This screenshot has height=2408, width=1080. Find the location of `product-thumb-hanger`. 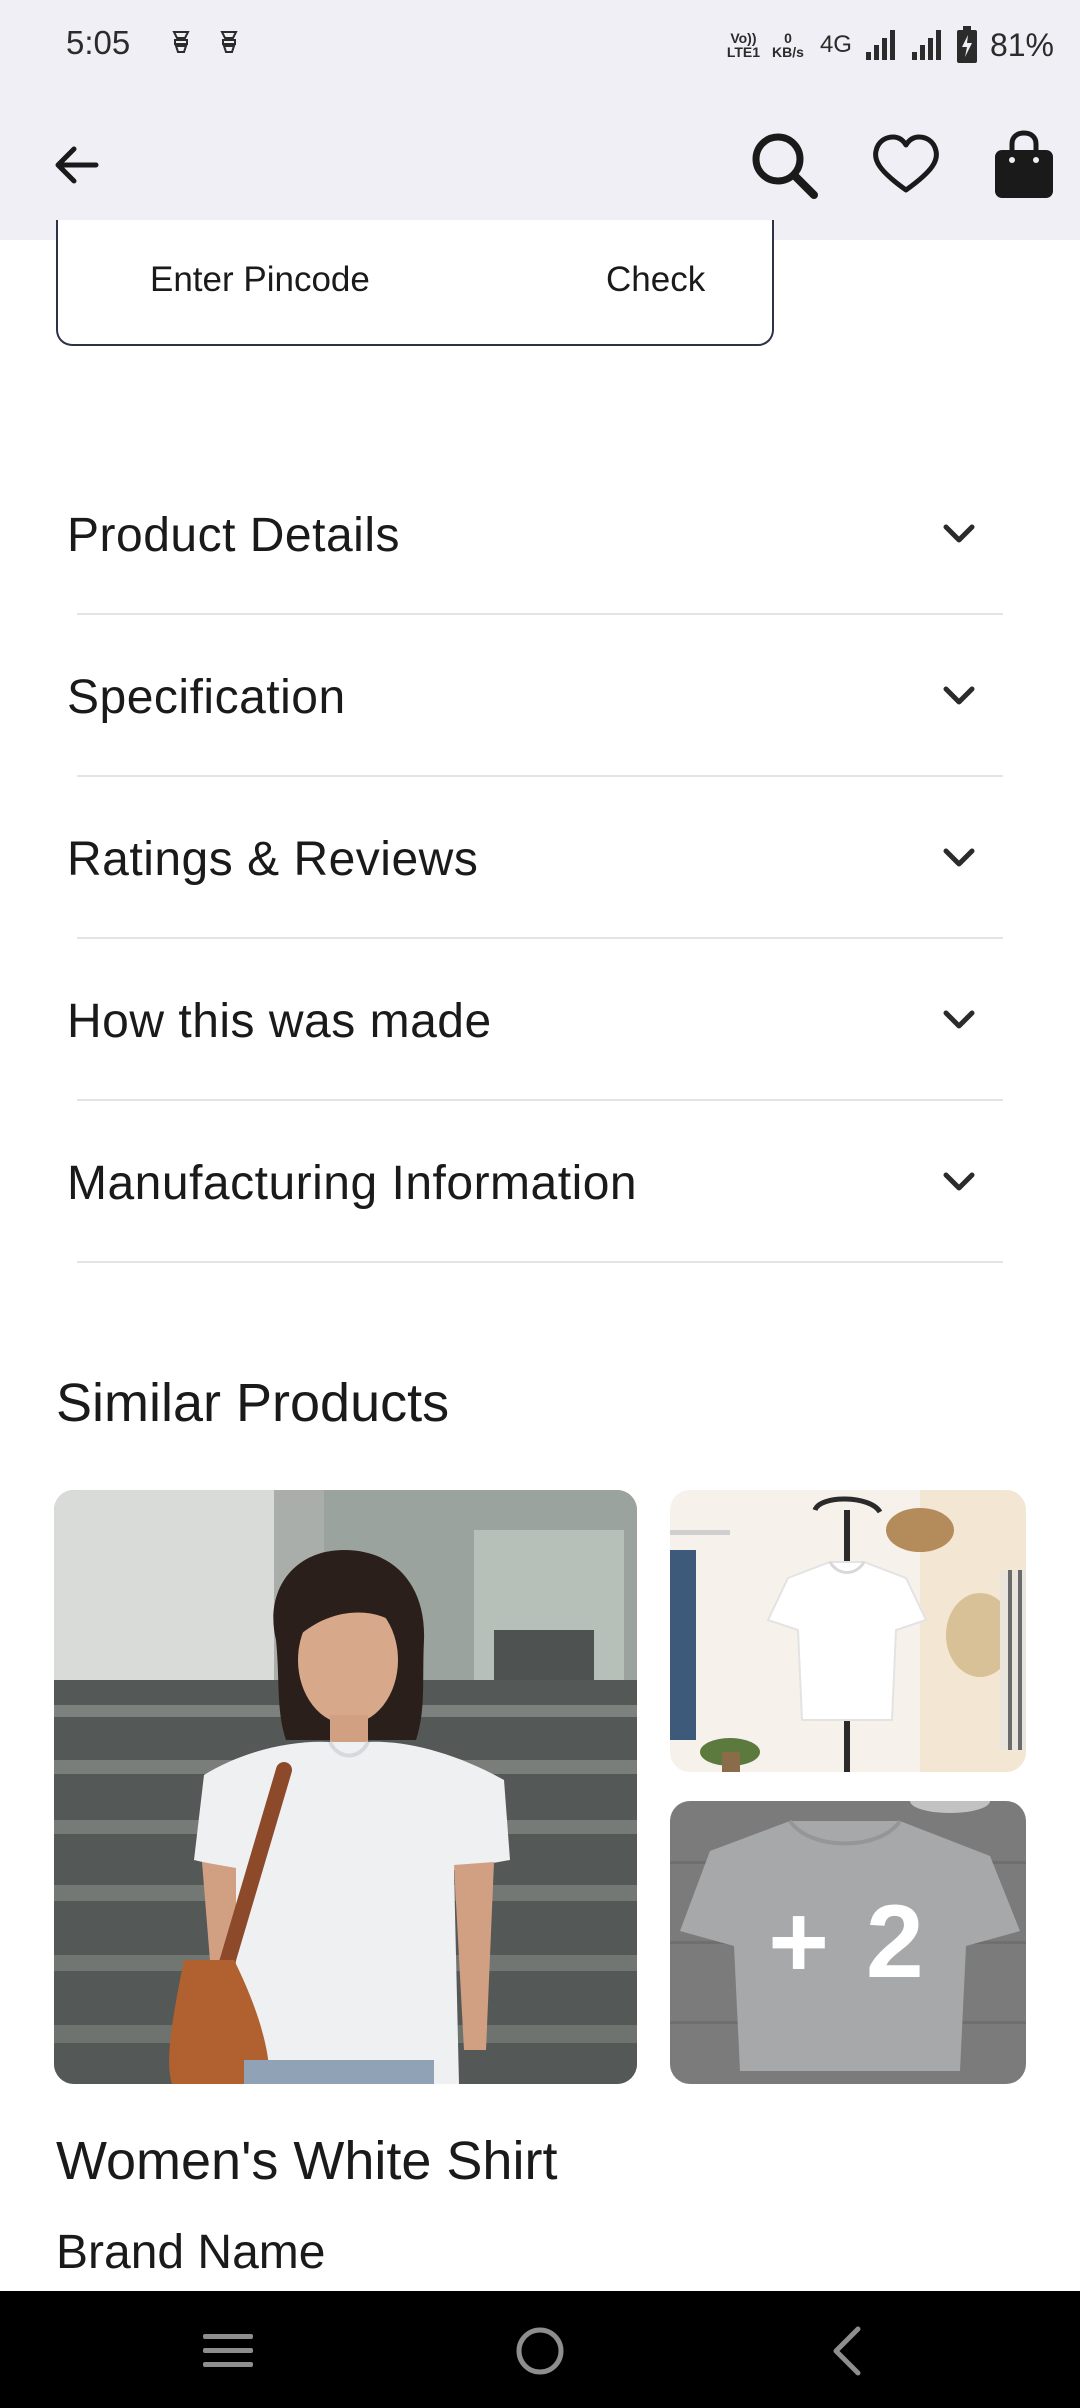

product-thumb-hanger is located at coordinates (848, 1631).